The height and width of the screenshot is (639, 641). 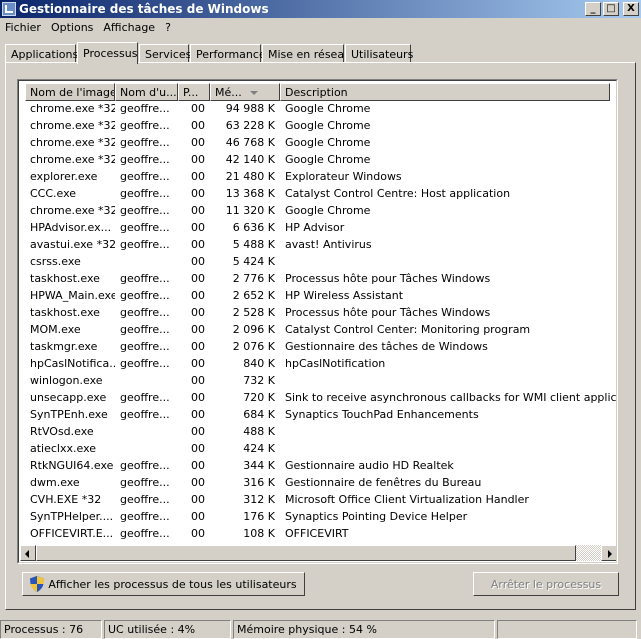 What do you see at coordinates (546, 584) in the screenshot?
I see `end-process-button: Arrêter le processus` at bounding box center [546, 584].